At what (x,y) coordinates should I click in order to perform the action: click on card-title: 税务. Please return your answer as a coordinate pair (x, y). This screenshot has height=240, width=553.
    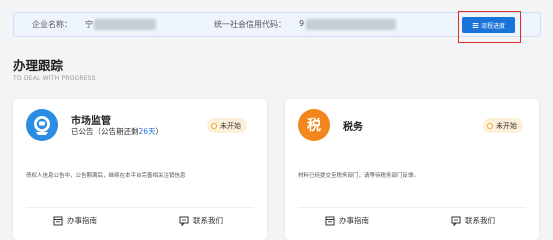
    Looking at the image, I should click on (353, 127).